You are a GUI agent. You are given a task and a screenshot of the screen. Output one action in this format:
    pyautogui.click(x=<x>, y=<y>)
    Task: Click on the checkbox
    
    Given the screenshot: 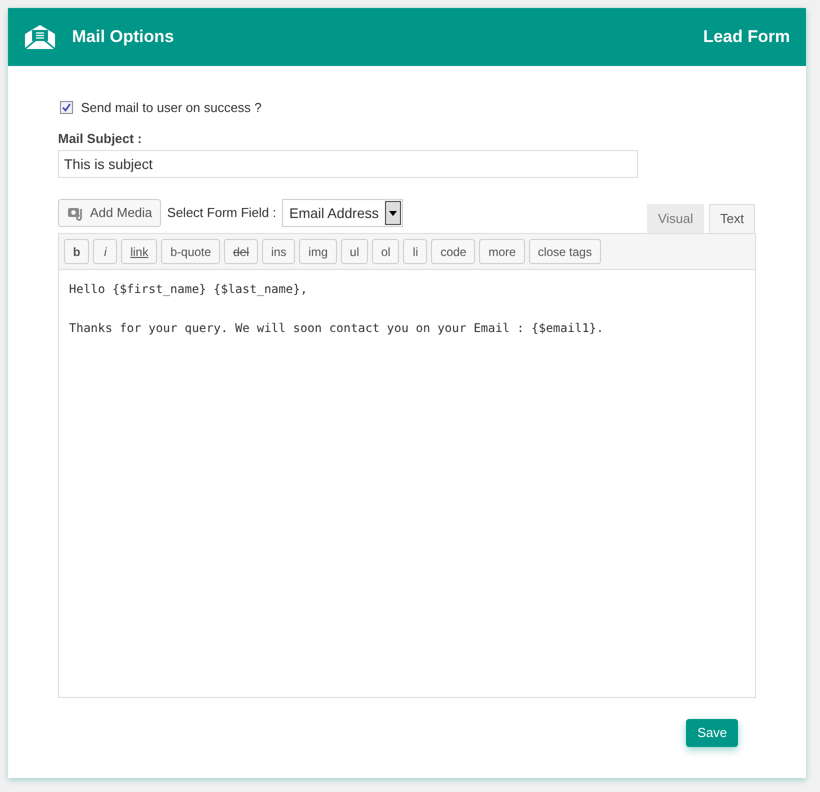 What is the action you would take?
    pyautogui.click(x=66, y=107)
    